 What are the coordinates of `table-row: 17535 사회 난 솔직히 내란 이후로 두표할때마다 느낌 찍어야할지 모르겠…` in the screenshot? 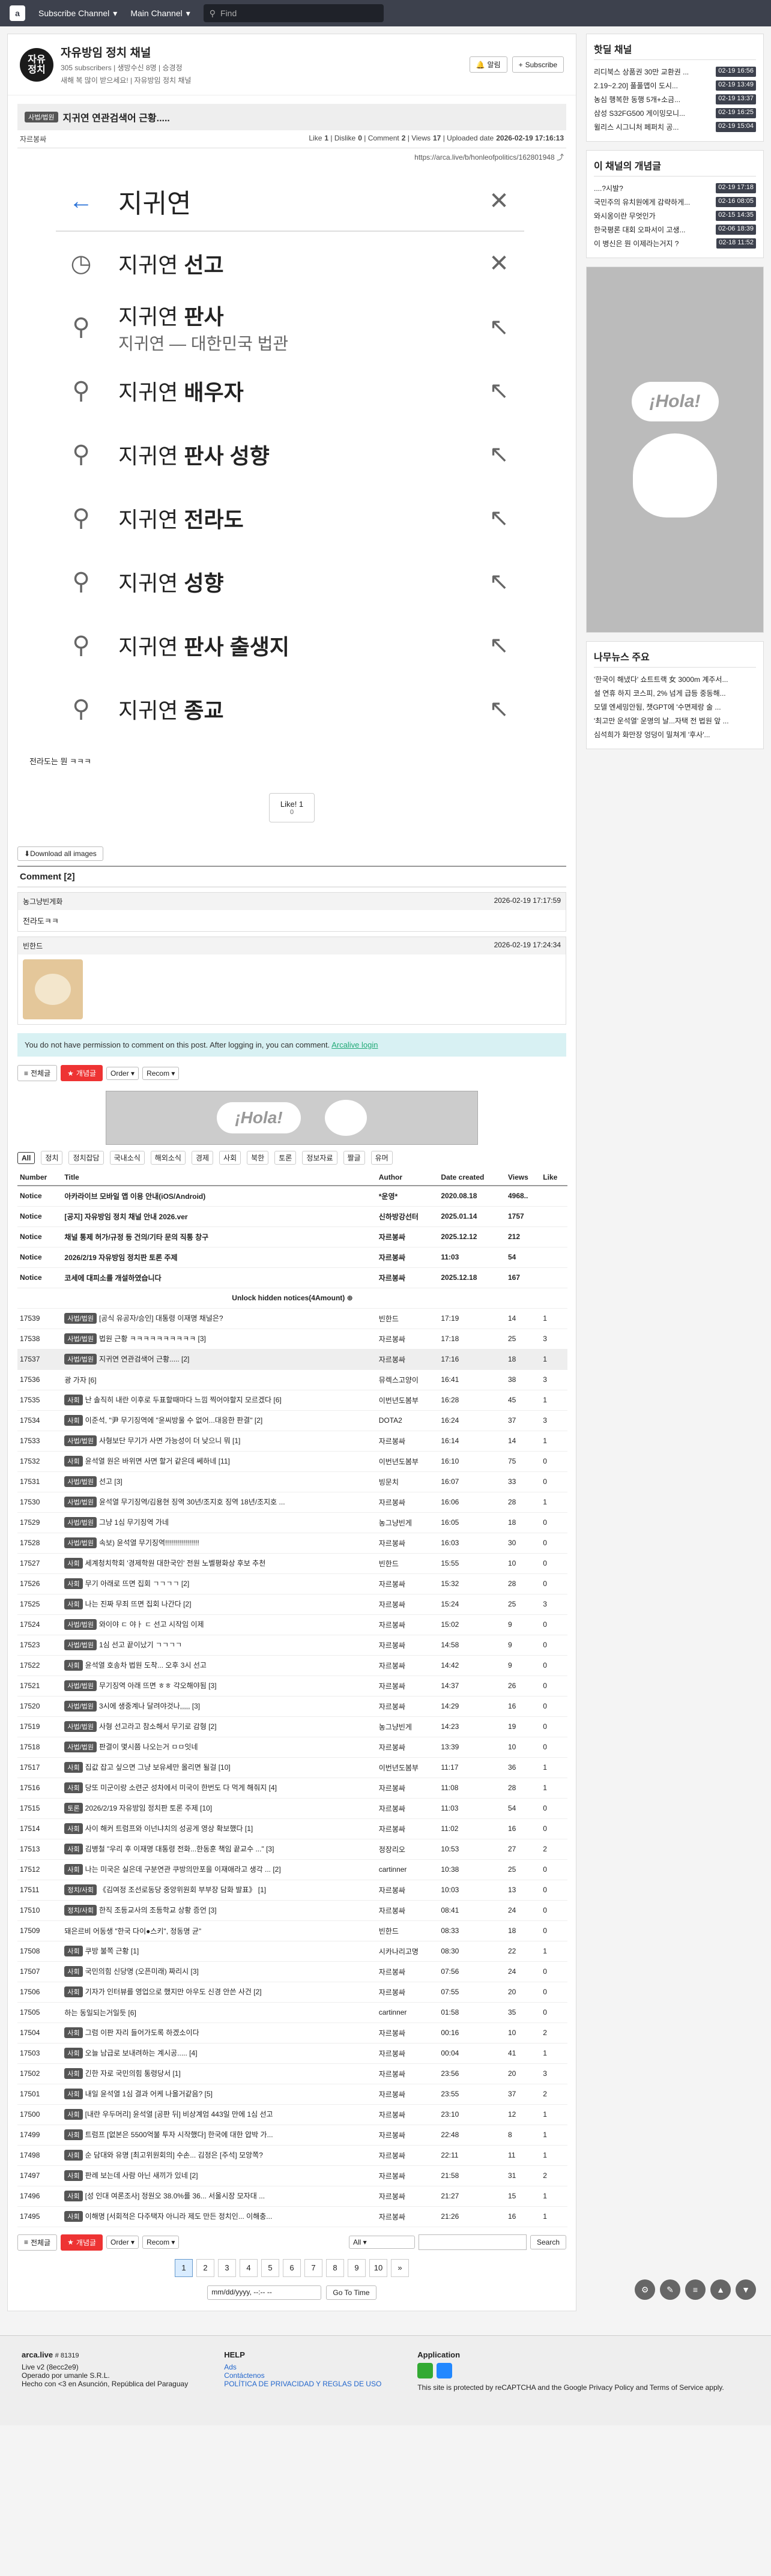 It's located at (292, 1400).